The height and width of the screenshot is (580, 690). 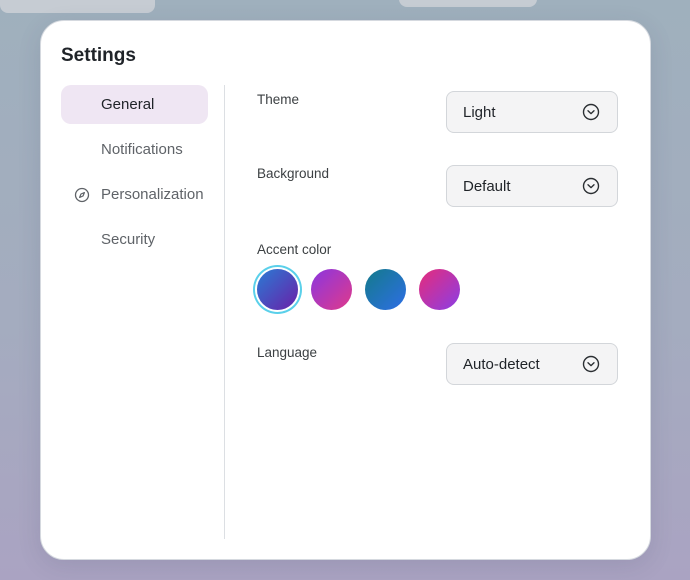 What do you see at coordinates (224, 312) in the screenshot?
I see `sidebar-divider` at bounding box center [224, 312].